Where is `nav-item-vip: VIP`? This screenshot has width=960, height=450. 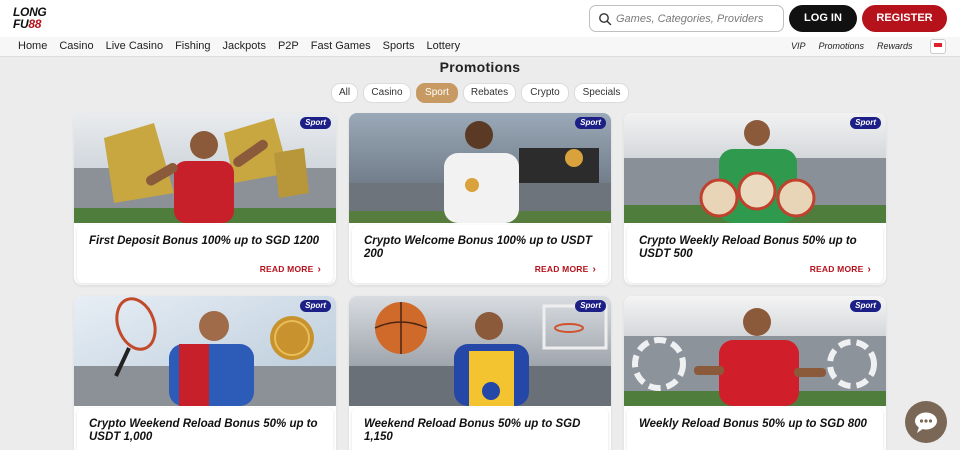
nav-item-vip: VIP is located at coordinates (798, 46).